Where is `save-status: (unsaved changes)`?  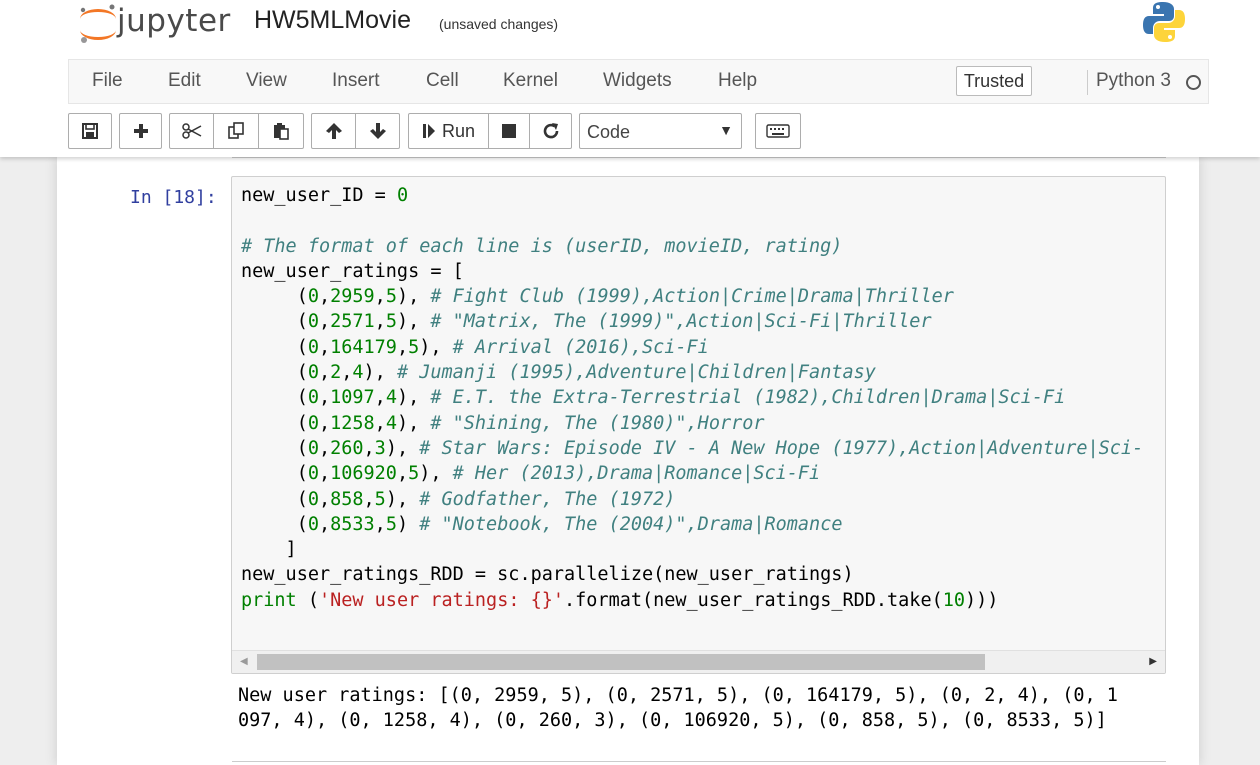 save-status: (unsaved changes) is located at coordinates (499, 24).